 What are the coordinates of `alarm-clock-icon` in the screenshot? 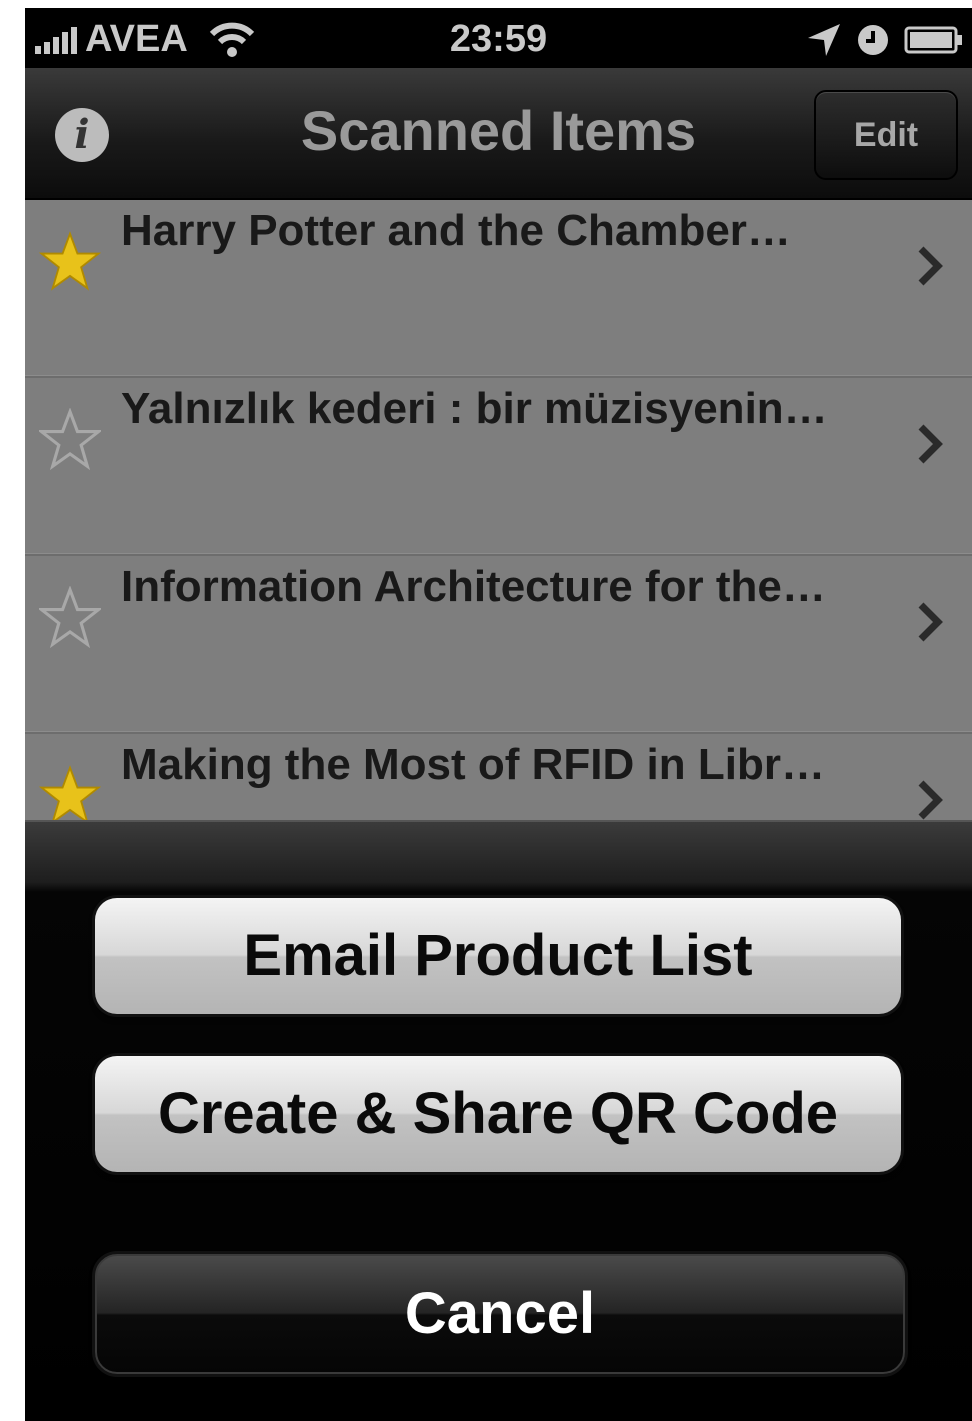 It's located at (873, 40).